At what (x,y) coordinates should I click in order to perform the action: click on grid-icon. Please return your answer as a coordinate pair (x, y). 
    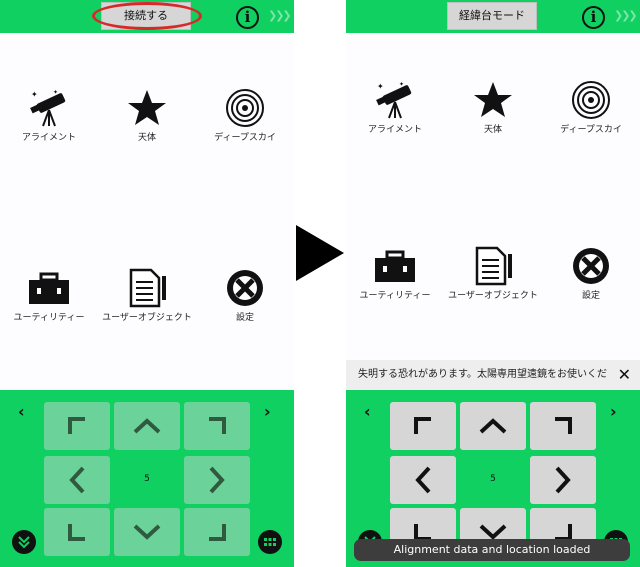
    Looking at the image, I should click on (270, 542).